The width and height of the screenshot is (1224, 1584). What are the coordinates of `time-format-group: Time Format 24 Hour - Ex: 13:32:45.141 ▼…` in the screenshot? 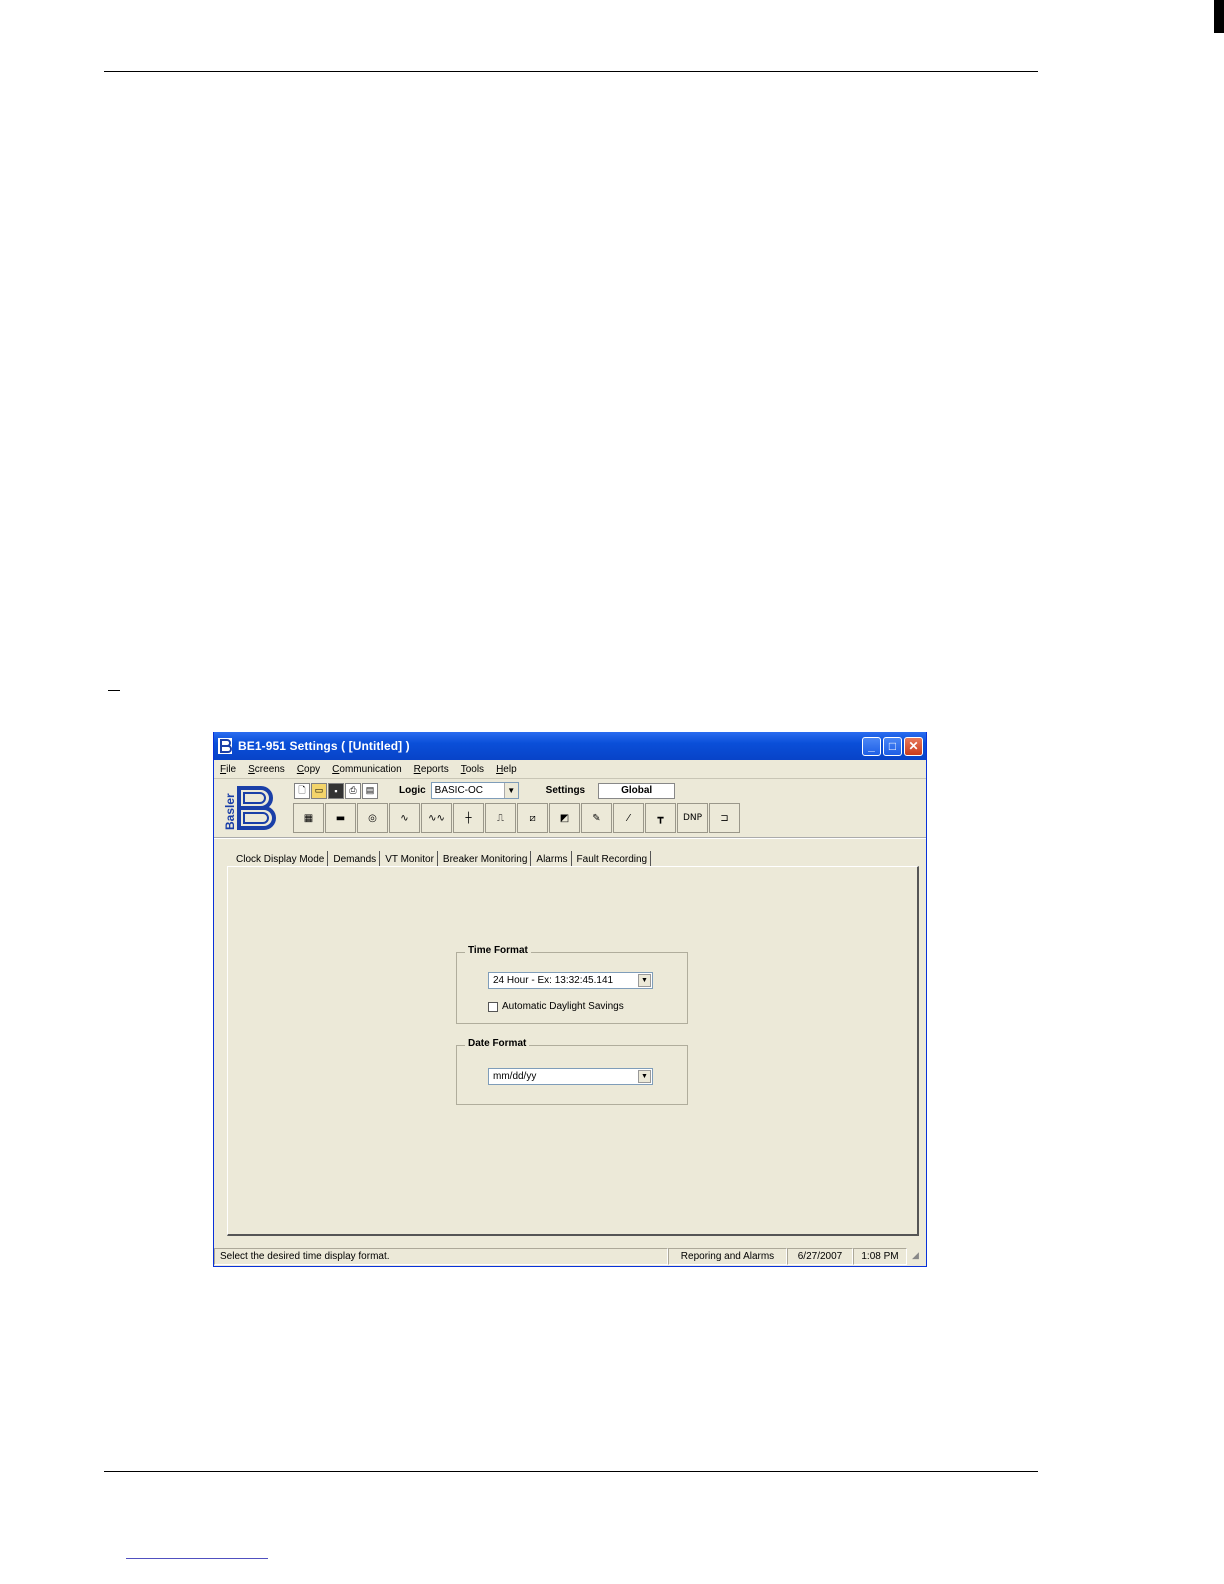 It's located at (572, 984).